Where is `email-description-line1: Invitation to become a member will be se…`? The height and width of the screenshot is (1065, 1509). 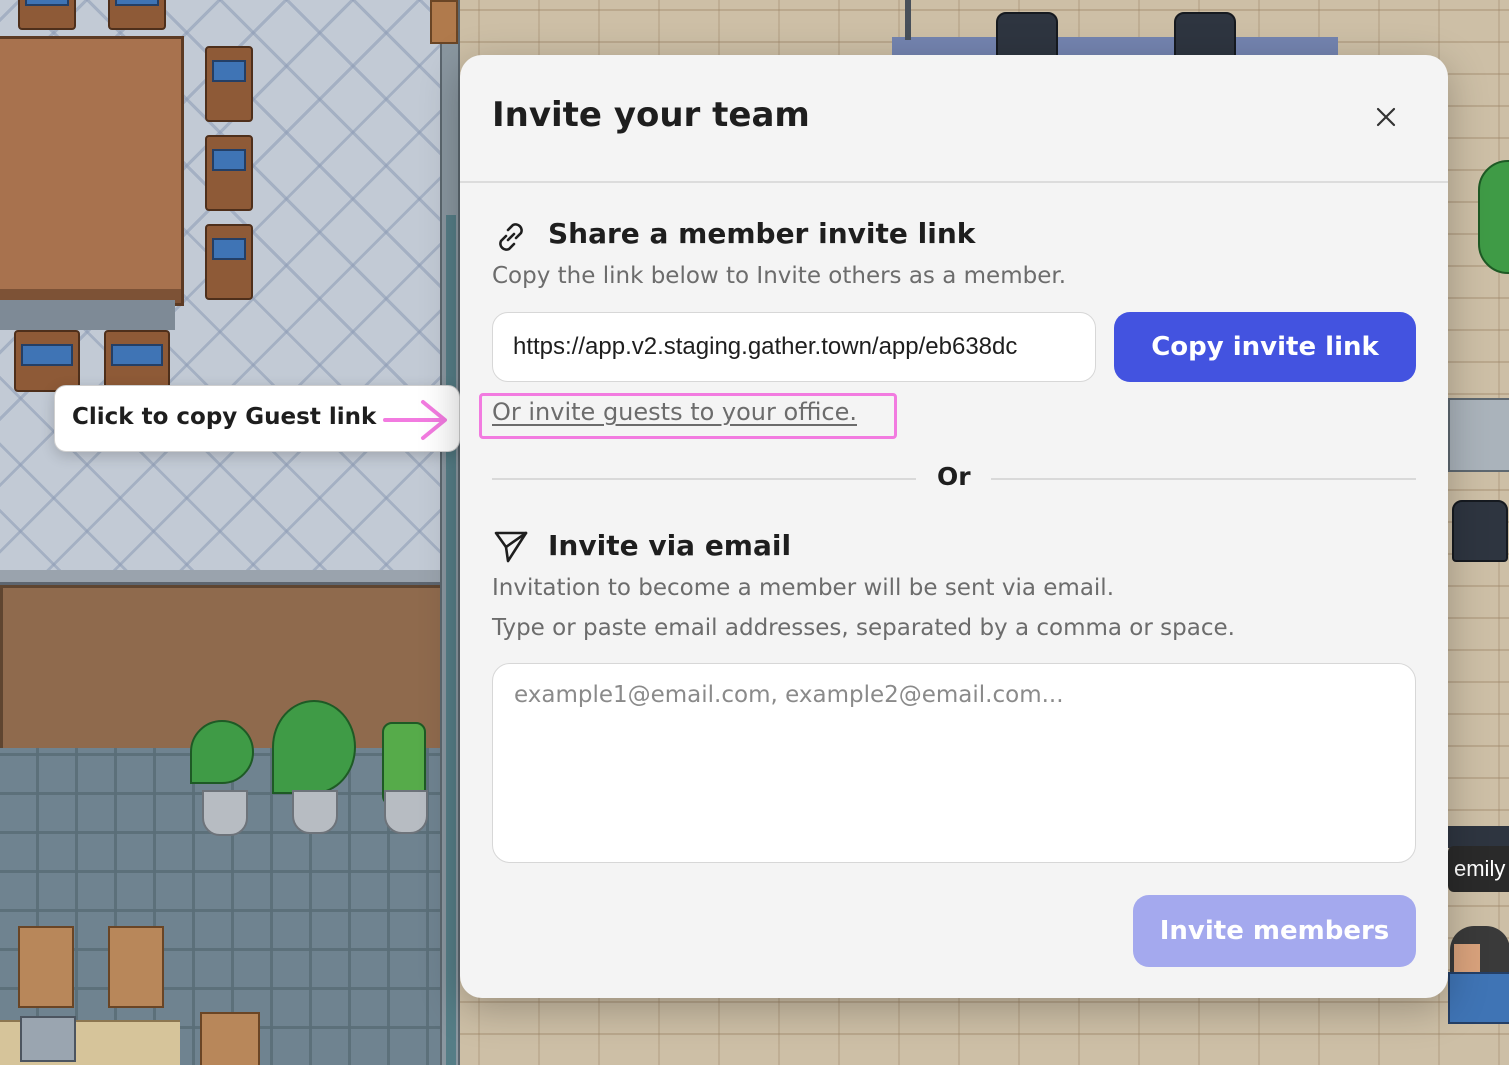
email-description-line1: Invitation to become a member will be se… is located at coordinates (803, 588).